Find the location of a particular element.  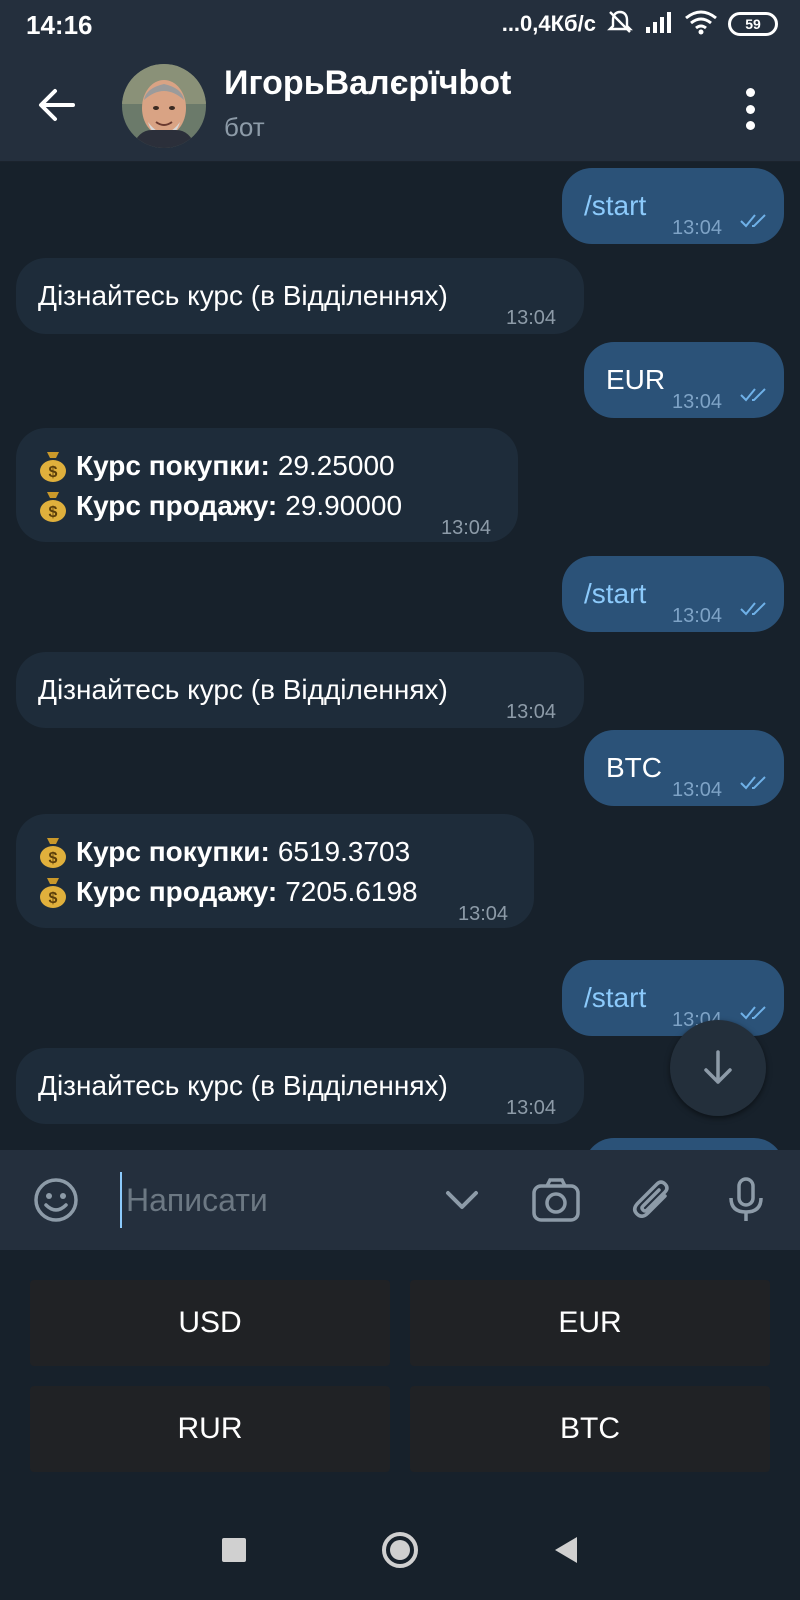

status-time: 14:16 is located at coordinates (59, 25).